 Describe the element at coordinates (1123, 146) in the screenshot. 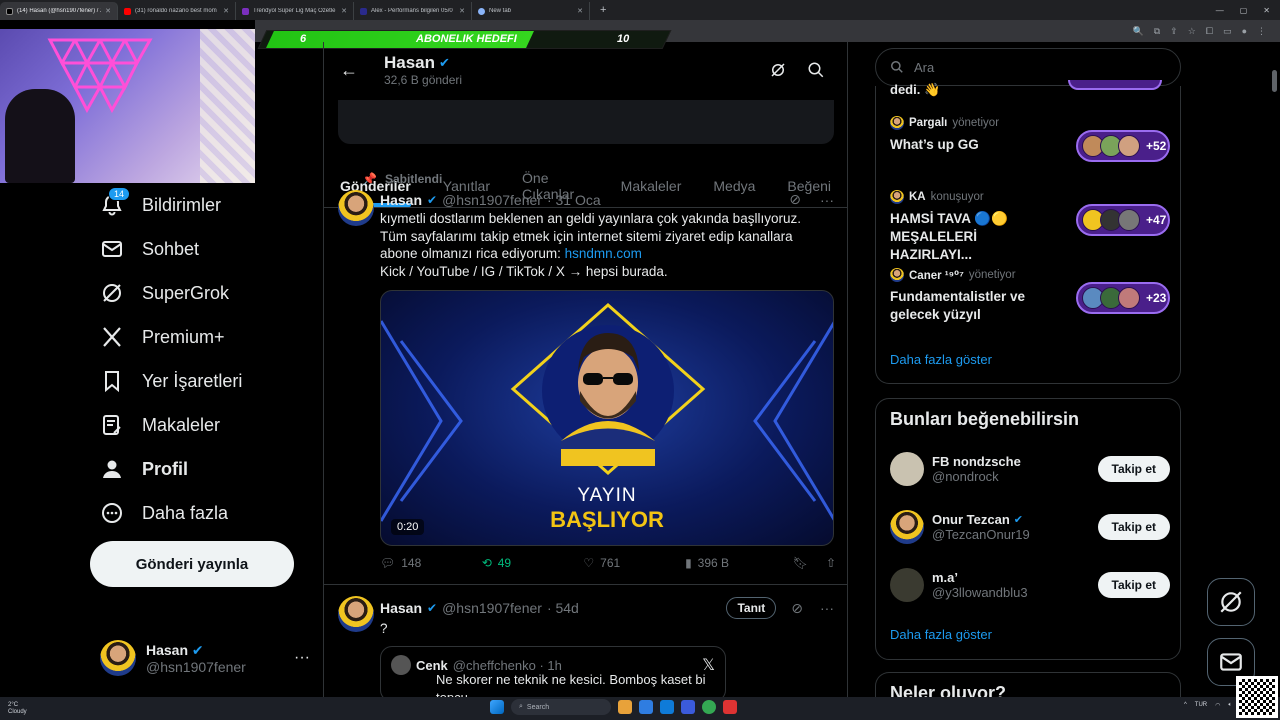

I see `space-listeners: +52` at that location.